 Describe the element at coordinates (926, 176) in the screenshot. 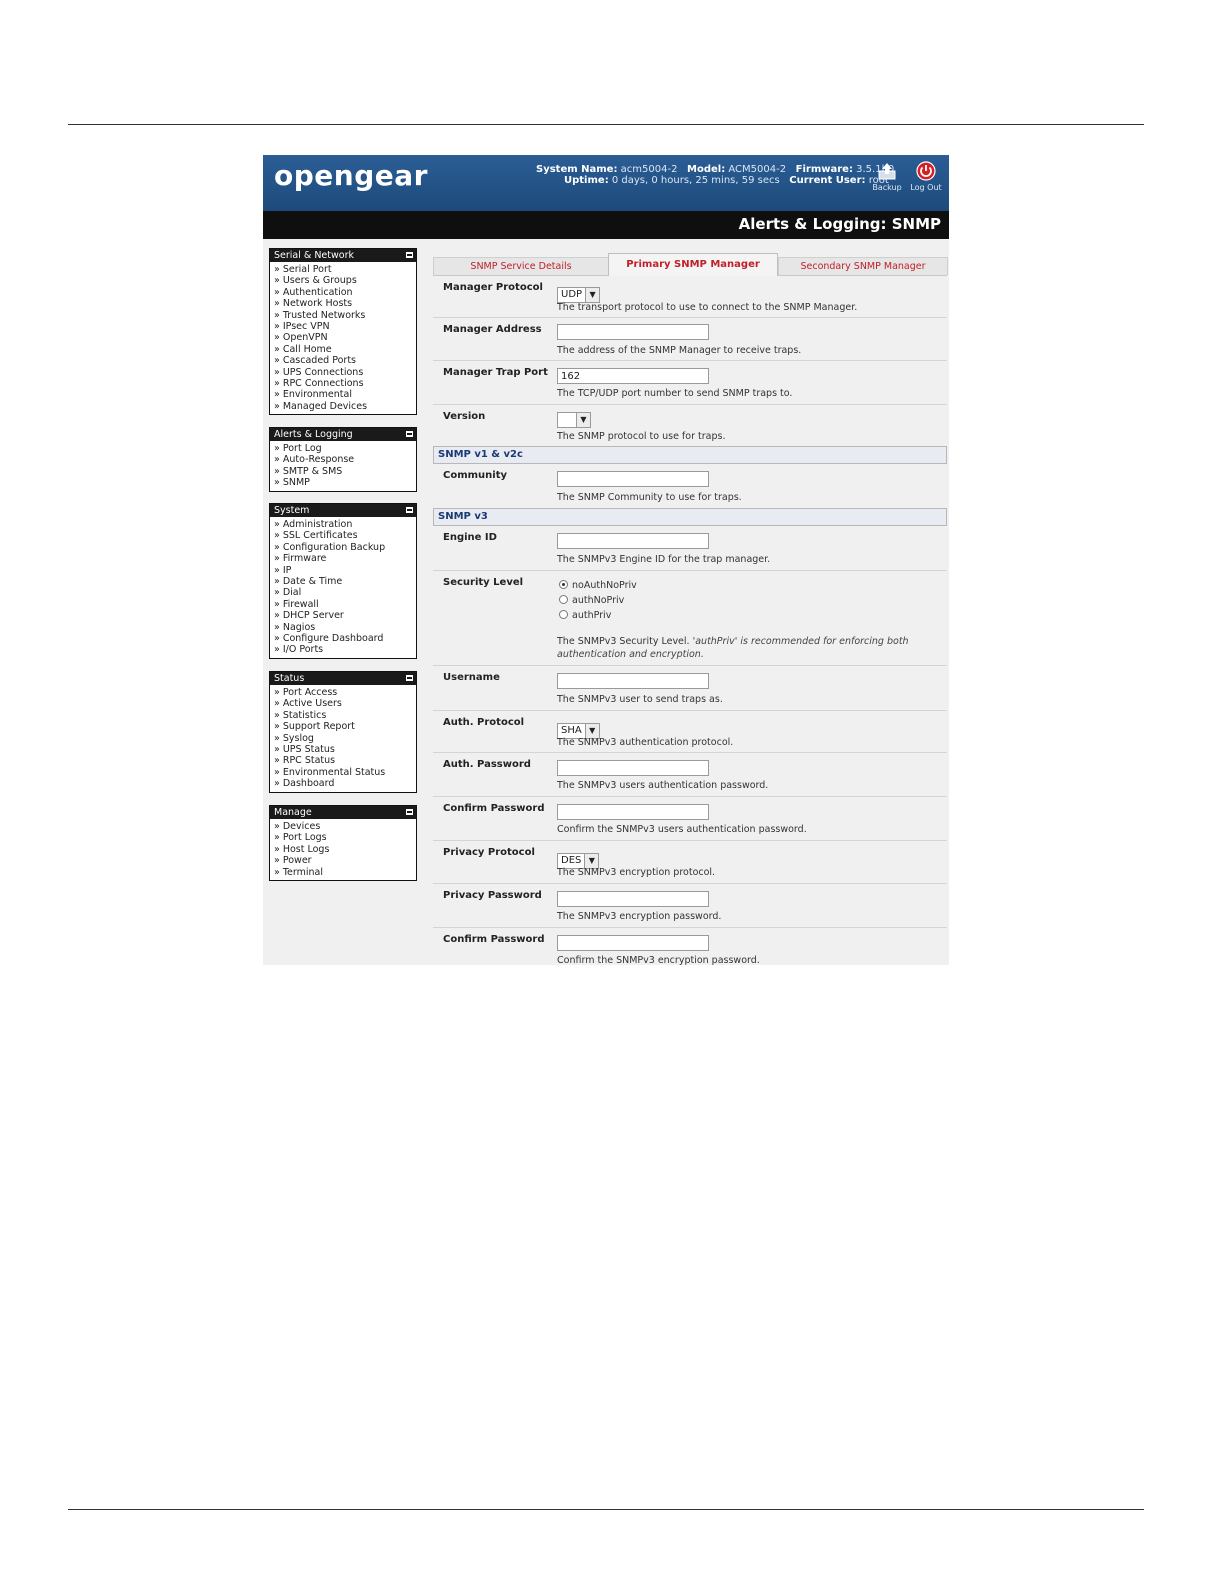

I see `logout-button: Log Out` at that location.